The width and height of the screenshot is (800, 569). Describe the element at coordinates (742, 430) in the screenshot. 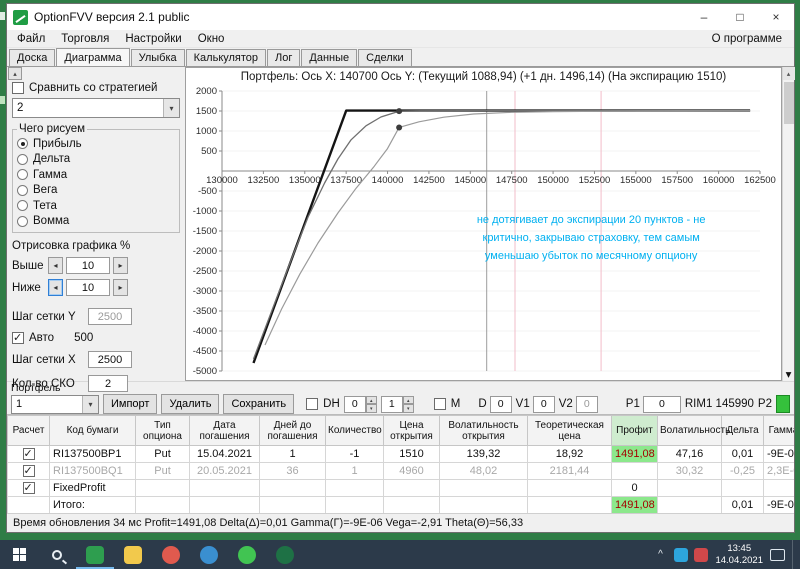

I see `column-header: Дельта` at that location.